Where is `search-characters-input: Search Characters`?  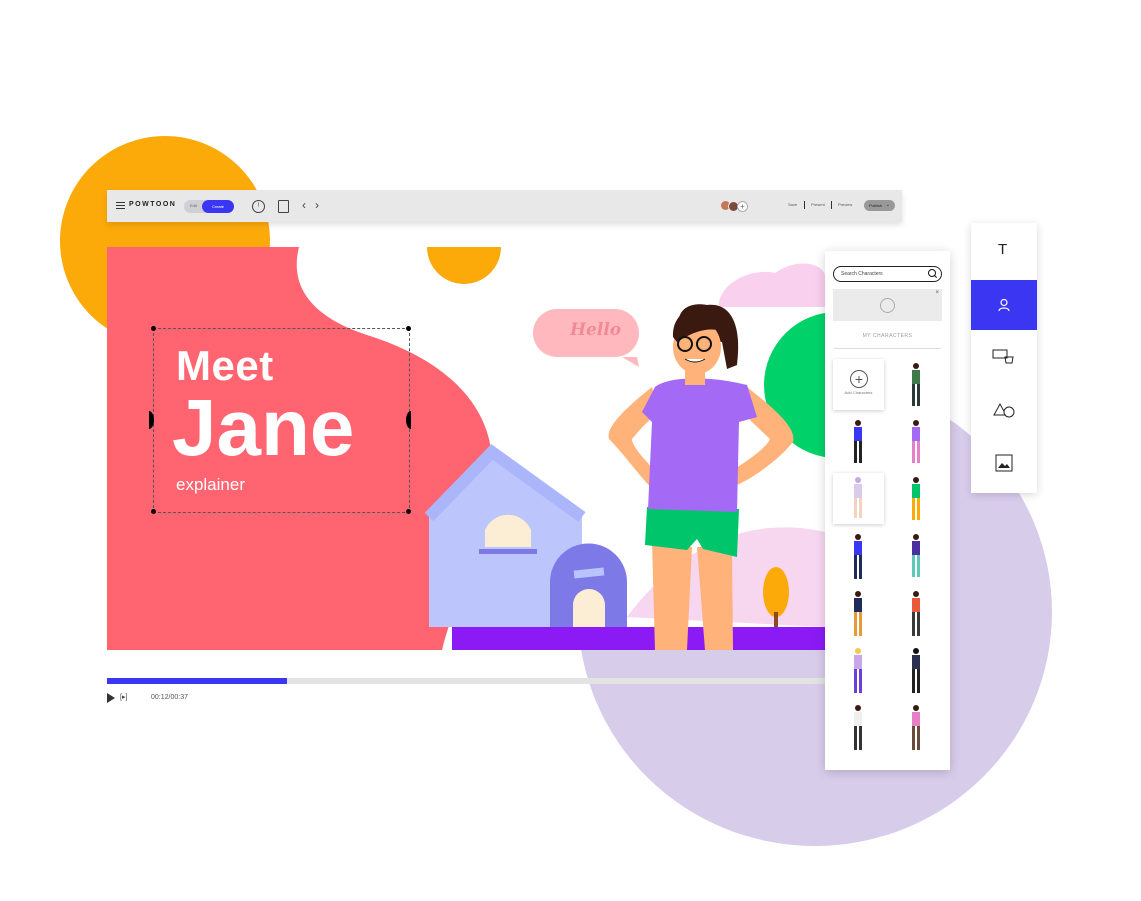 search-characters-input: Search Characters is located at coordinates (887, 274).